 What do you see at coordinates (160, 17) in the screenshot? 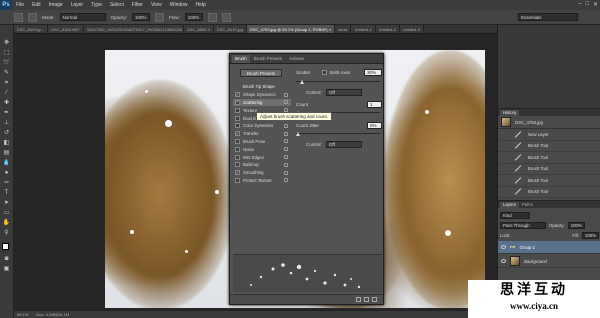
I see `pressure-opacity-icon` at bounding box center [160, 17].